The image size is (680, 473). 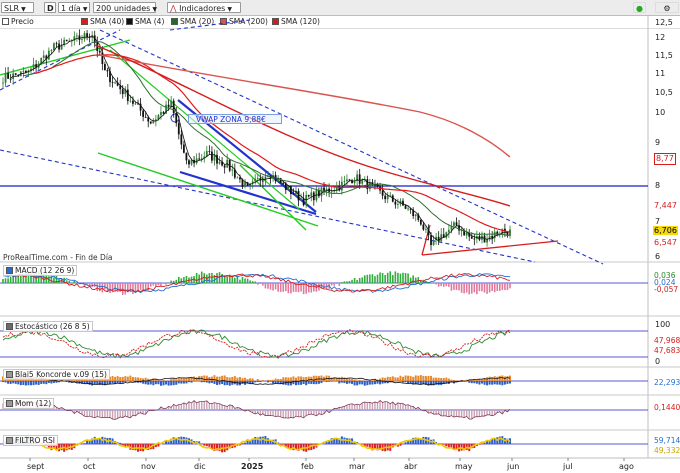 I want to click on macd-panel-title: MACD (12 26 9), so click(x=40, y=270).